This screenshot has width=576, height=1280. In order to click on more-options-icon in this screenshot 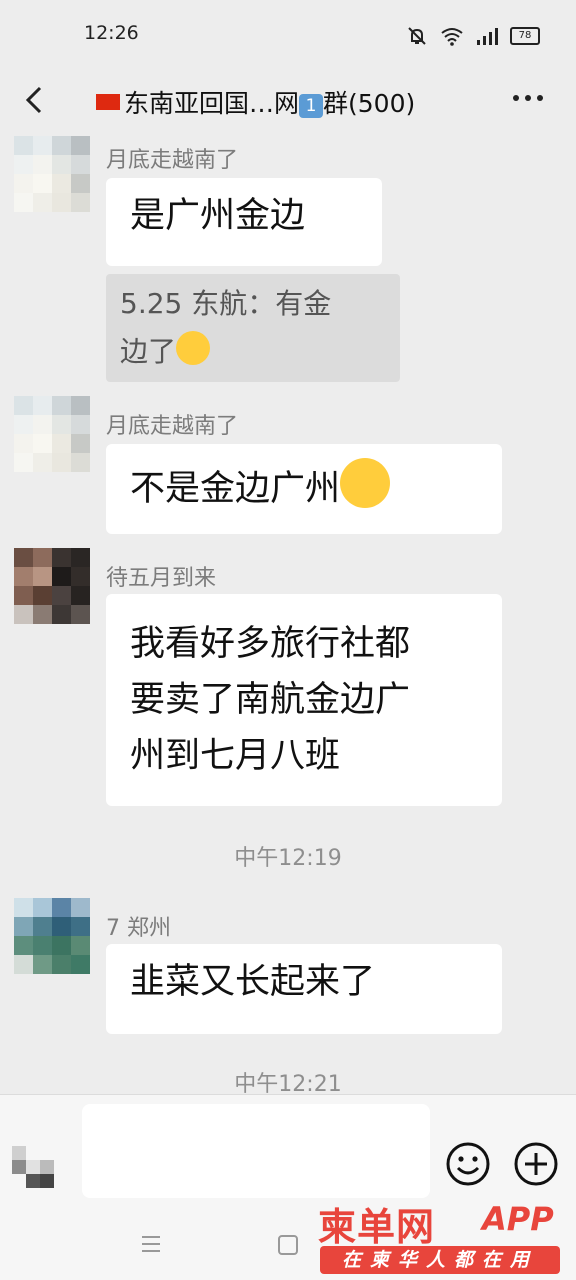, I will do `click(528, 98)`.